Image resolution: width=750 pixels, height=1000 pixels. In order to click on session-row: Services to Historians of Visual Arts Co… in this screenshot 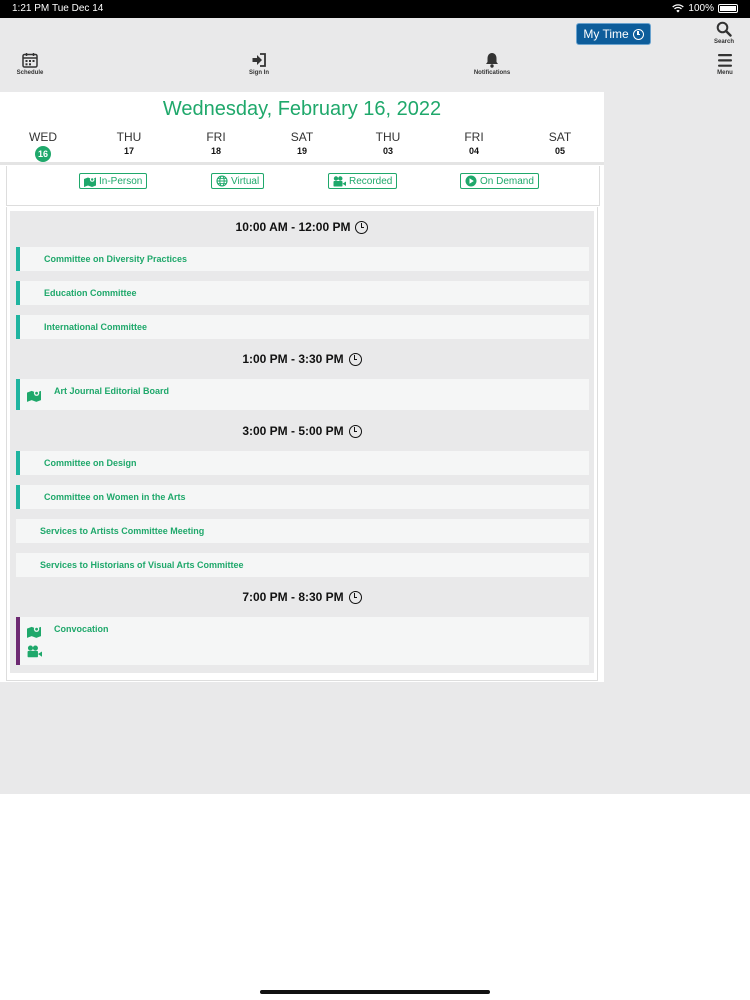, I will do `click(302, 565)`.